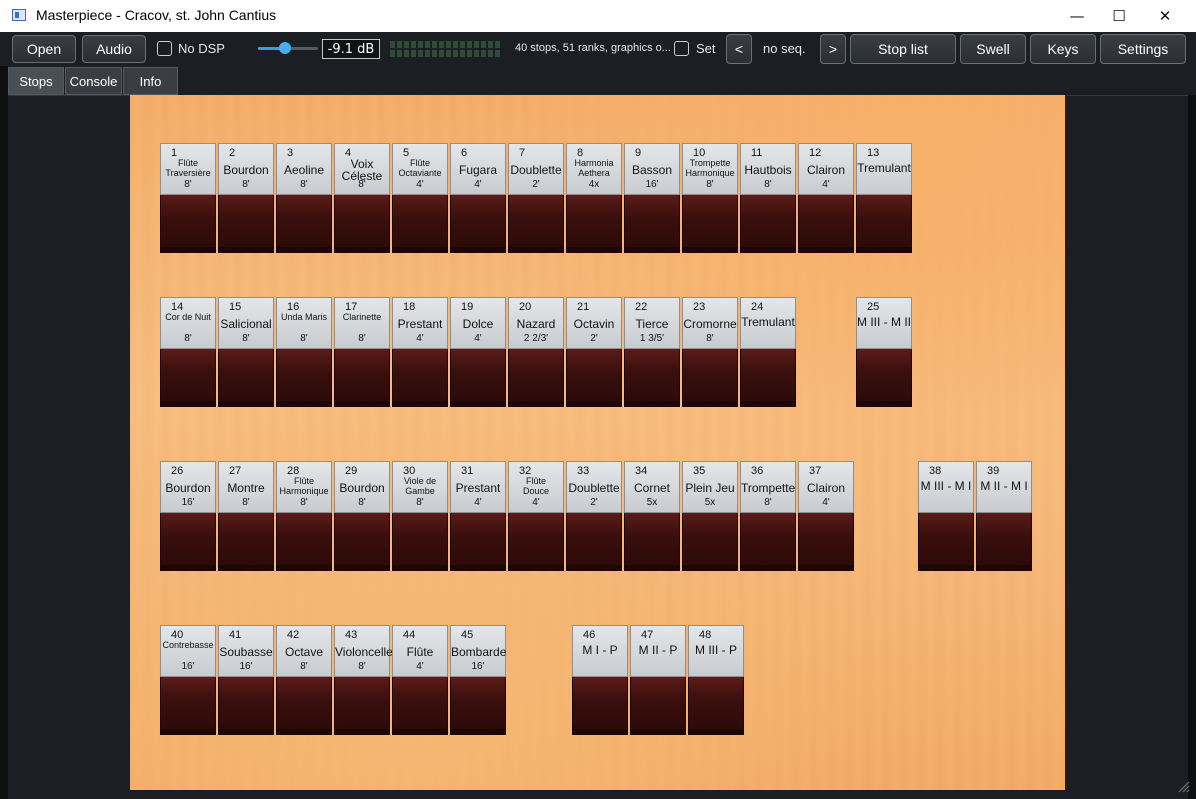  What do you see at coordinates (536, 352) in the screenshot?
I see `stop-tab: 20 Nazard 2 2/3'` at bounding box center [536, 352].